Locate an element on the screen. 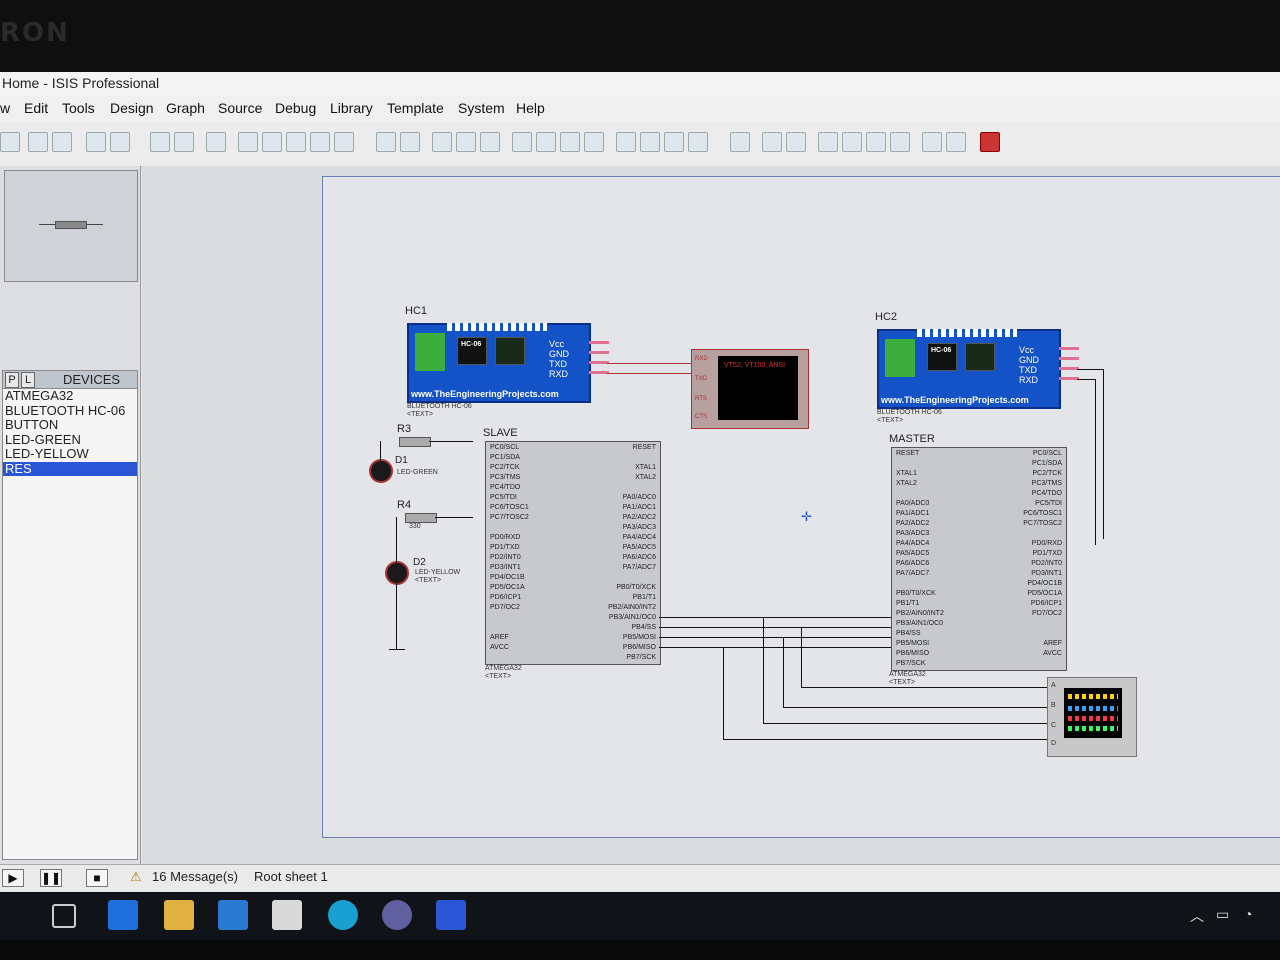  block-move-icon is located at coordinates (546, 142).